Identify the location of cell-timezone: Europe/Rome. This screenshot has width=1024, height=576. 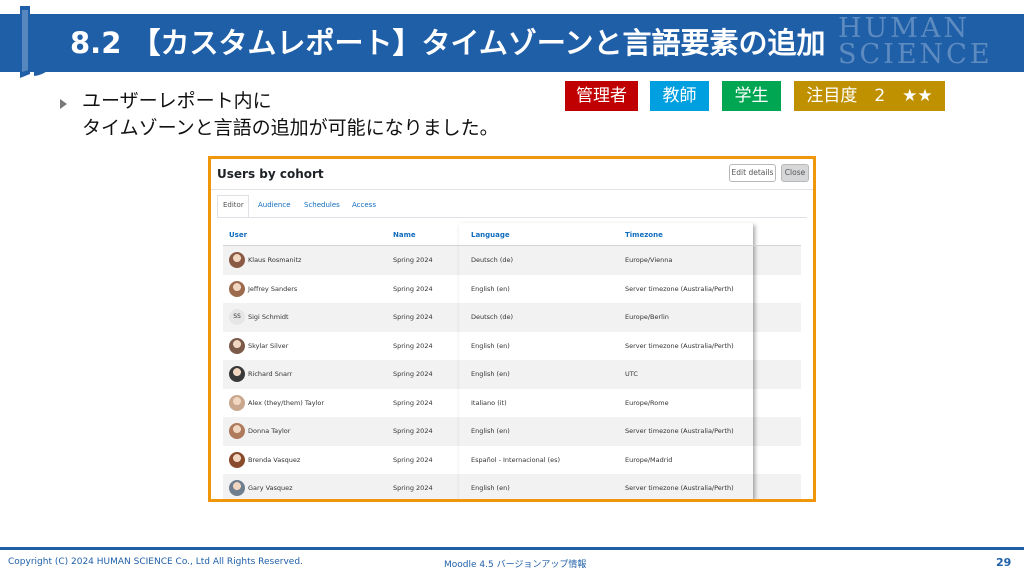
(647, 402).